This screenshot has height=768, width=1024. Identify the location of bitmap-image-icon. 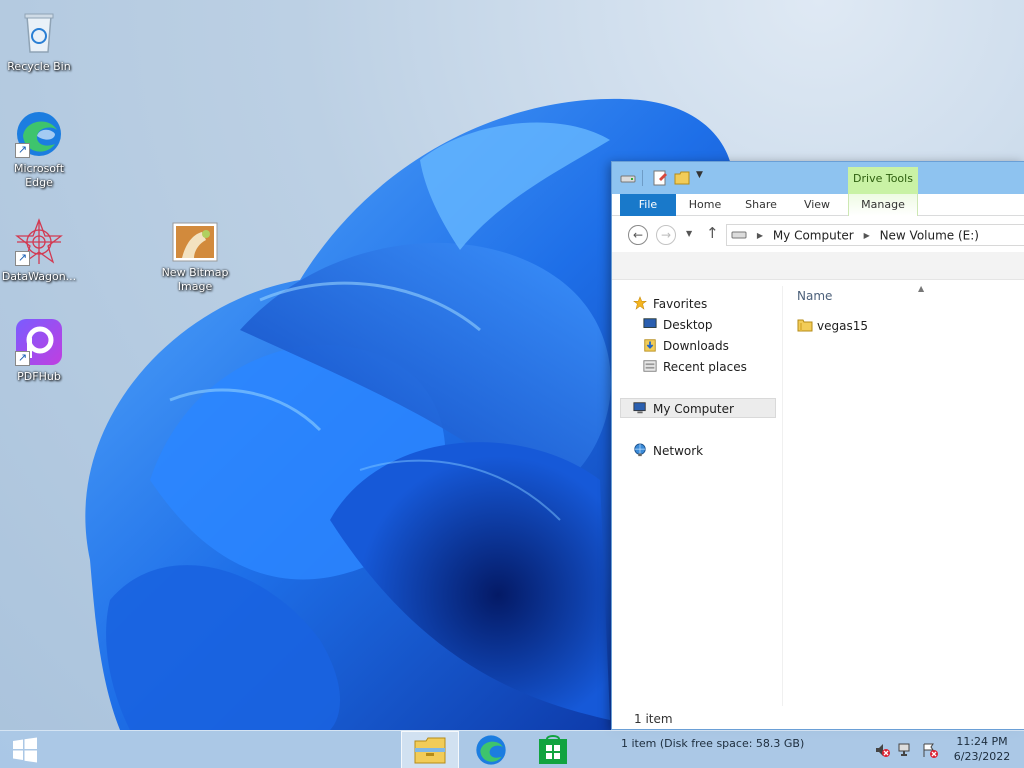
(195, 242).